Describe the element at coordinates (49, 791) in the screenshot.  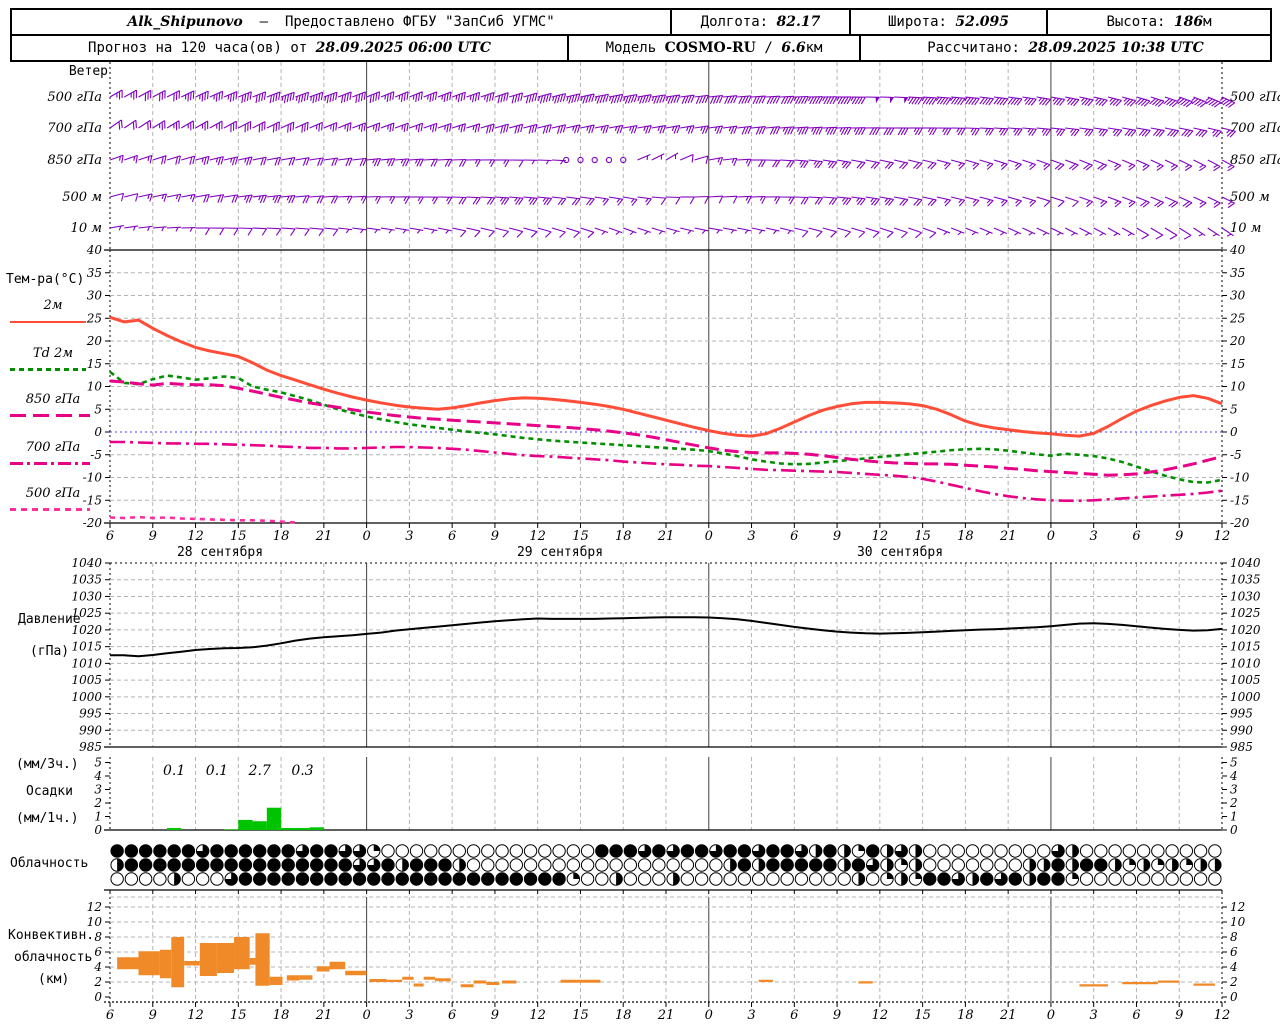
I see `precip-panel-title: Осадки` at that location.